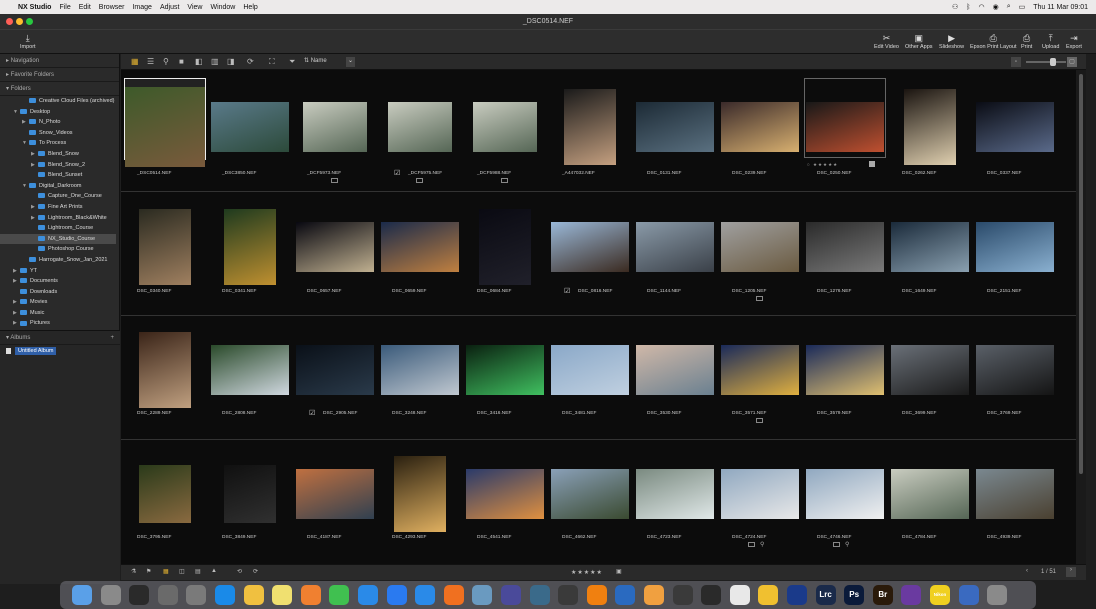 The height and width of the screenshot is (609, 1096). Describe the element at coordinates (822, 165) in the screenshot. I see `rating-stars: ○ ★★★★★` at that location.